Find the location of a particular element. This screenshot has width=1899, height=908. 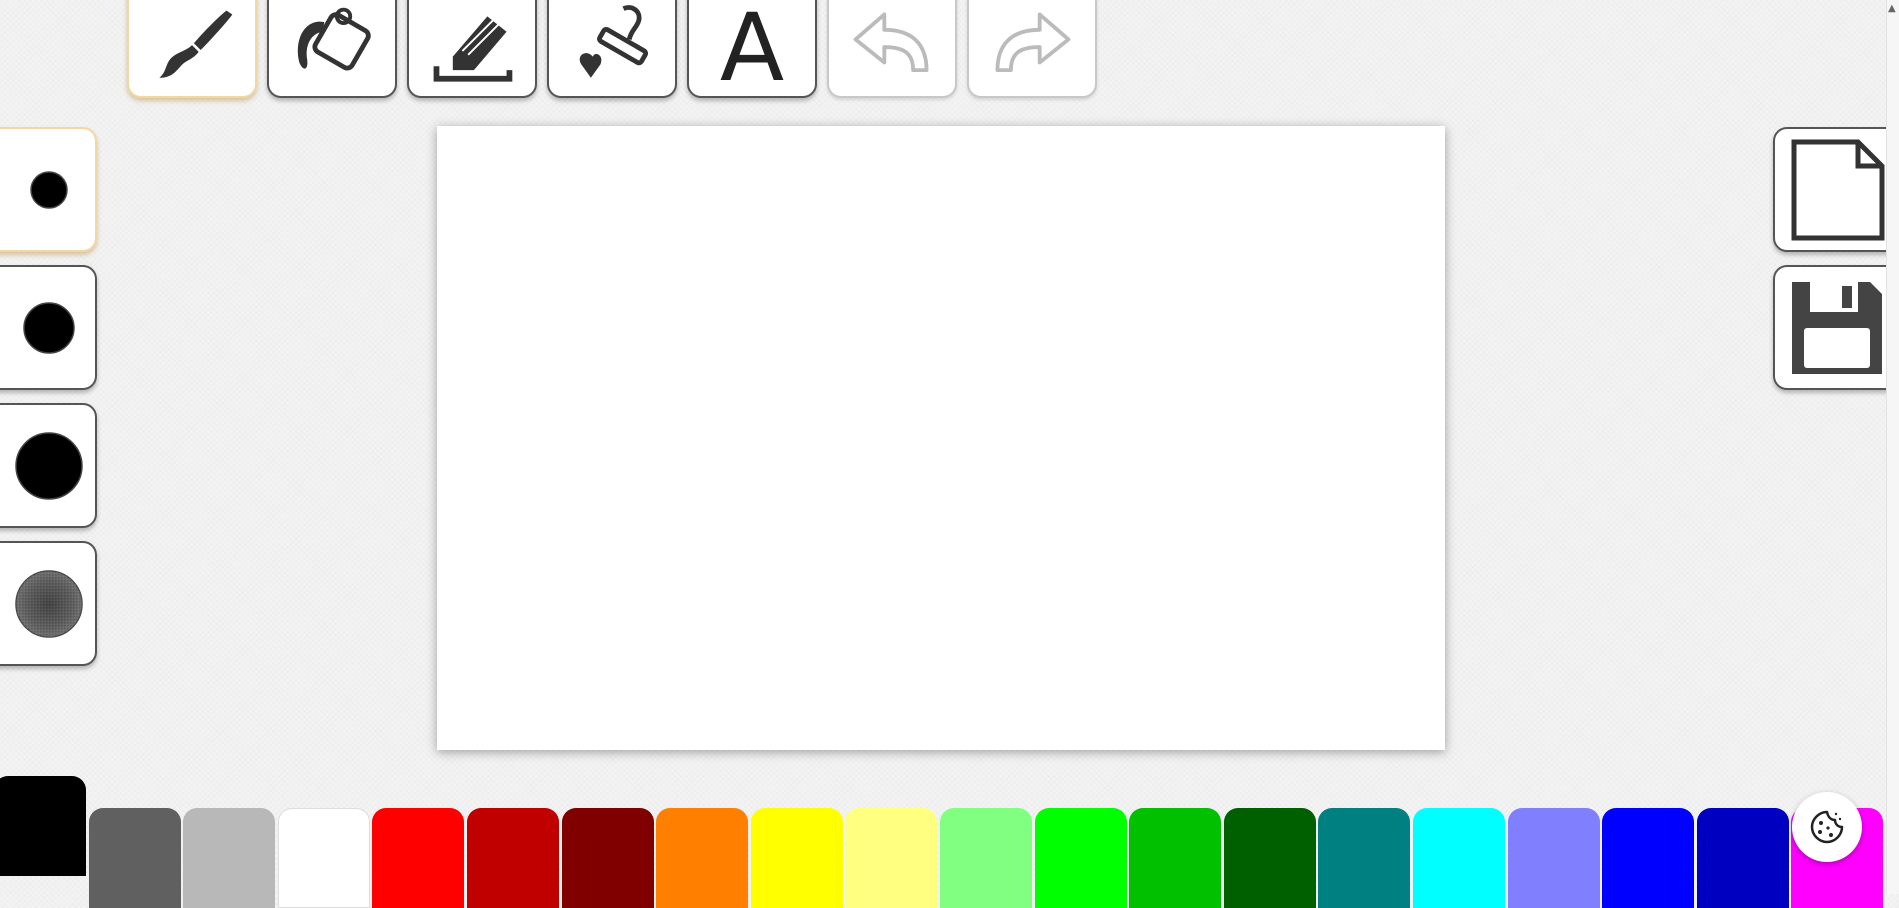

large-dot-icon is located at coordinates (48, 465).